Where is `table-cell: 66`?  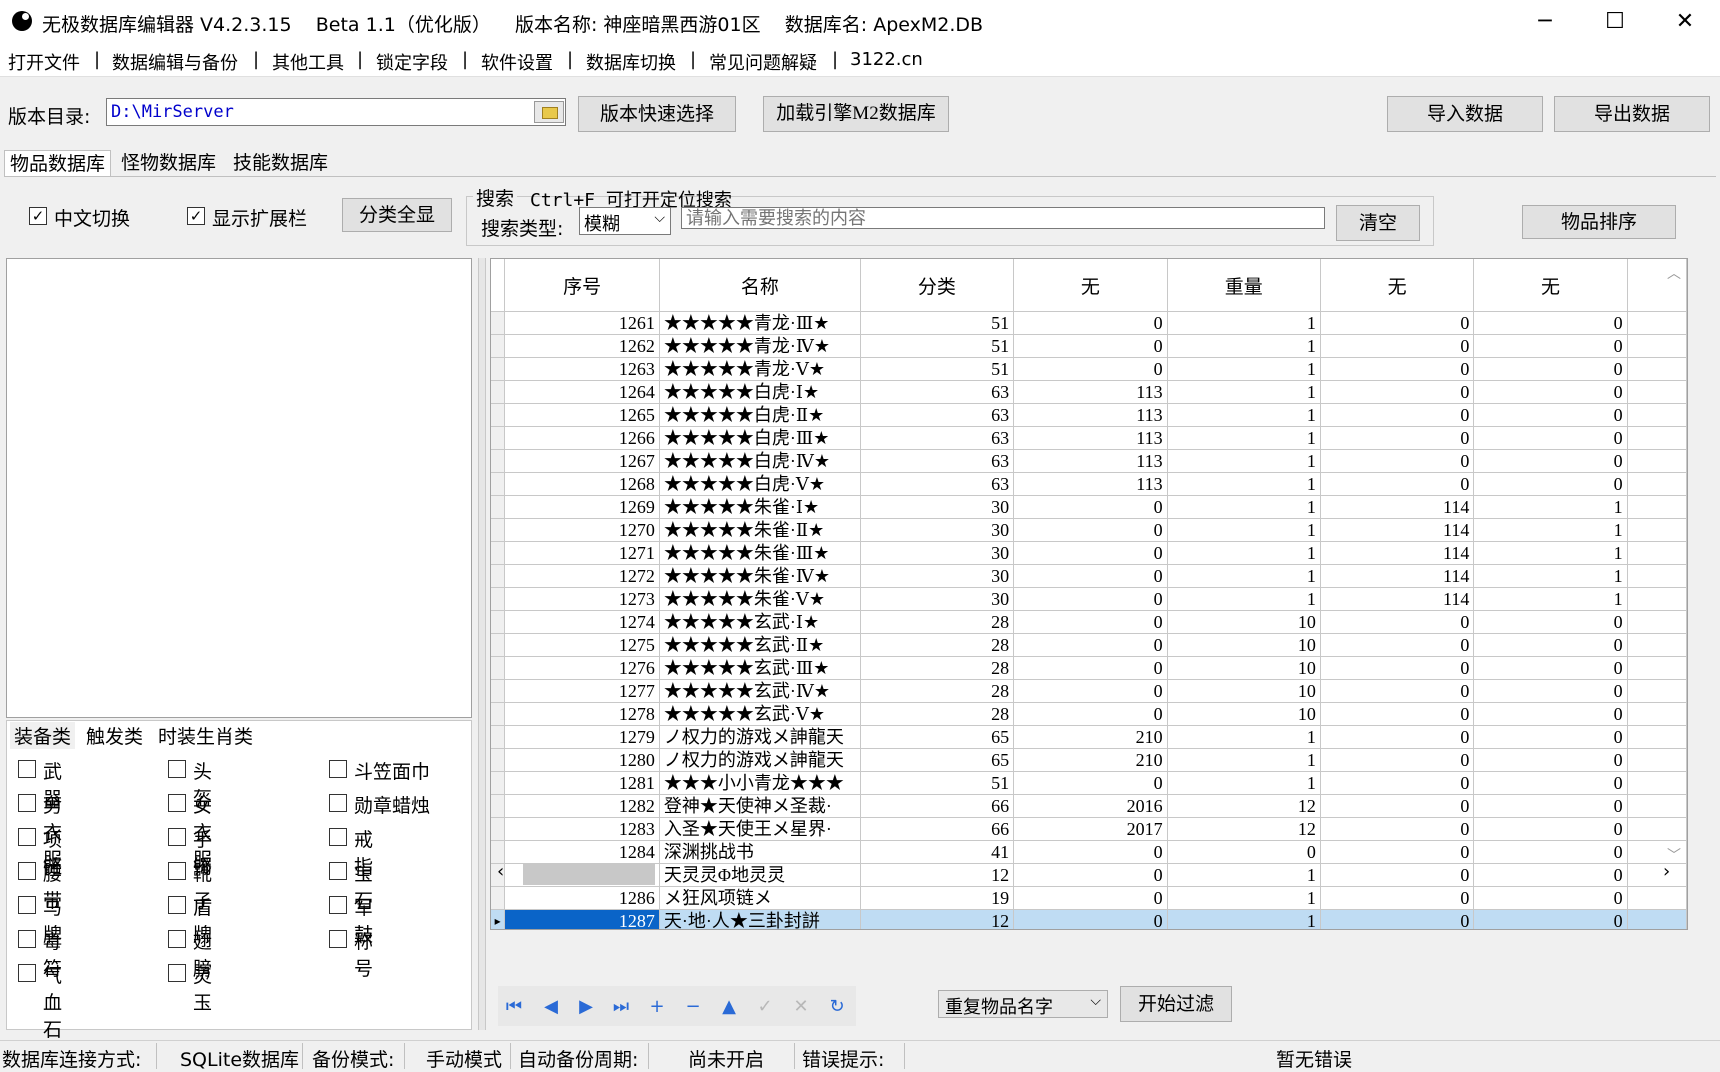 table-cell: 66 is located at coordinates (937, 829).